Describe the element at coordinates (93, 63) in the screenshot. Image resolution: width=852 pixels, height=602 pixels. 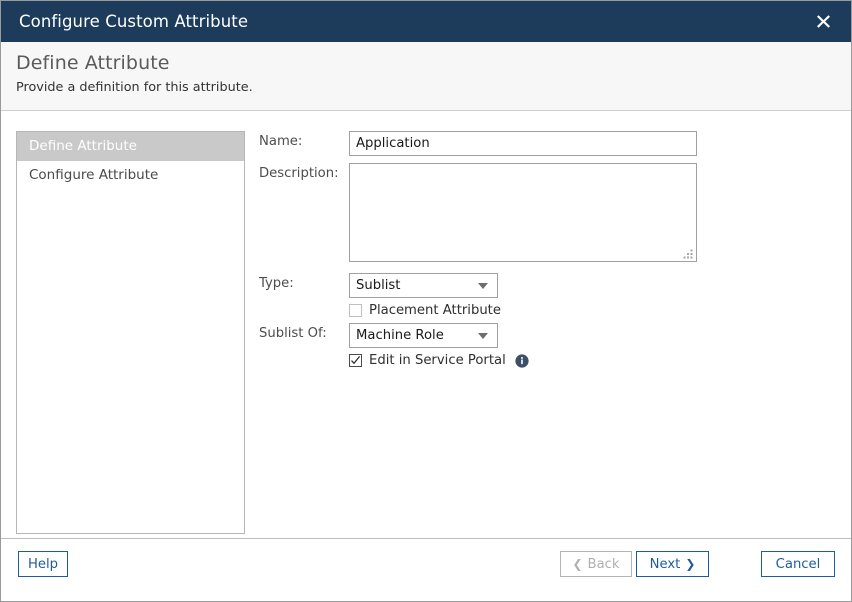
I see `page-title: Define Attribute` at that location.